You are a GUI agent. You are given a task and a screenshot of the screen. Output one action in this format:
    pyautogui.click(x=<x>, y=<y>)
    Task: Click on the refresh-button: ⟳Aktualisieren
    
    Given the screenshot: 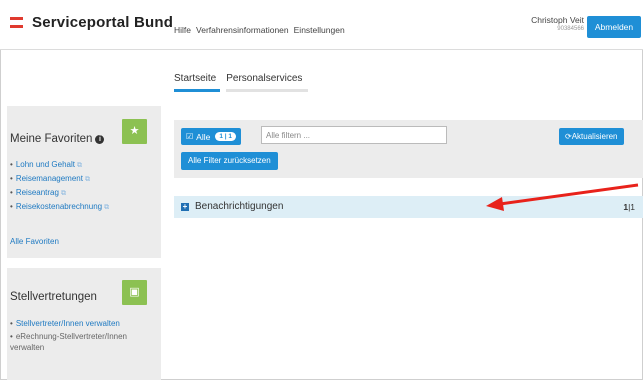 What is the action you would take?
    pyautogui.click(x=591, y=136)
    